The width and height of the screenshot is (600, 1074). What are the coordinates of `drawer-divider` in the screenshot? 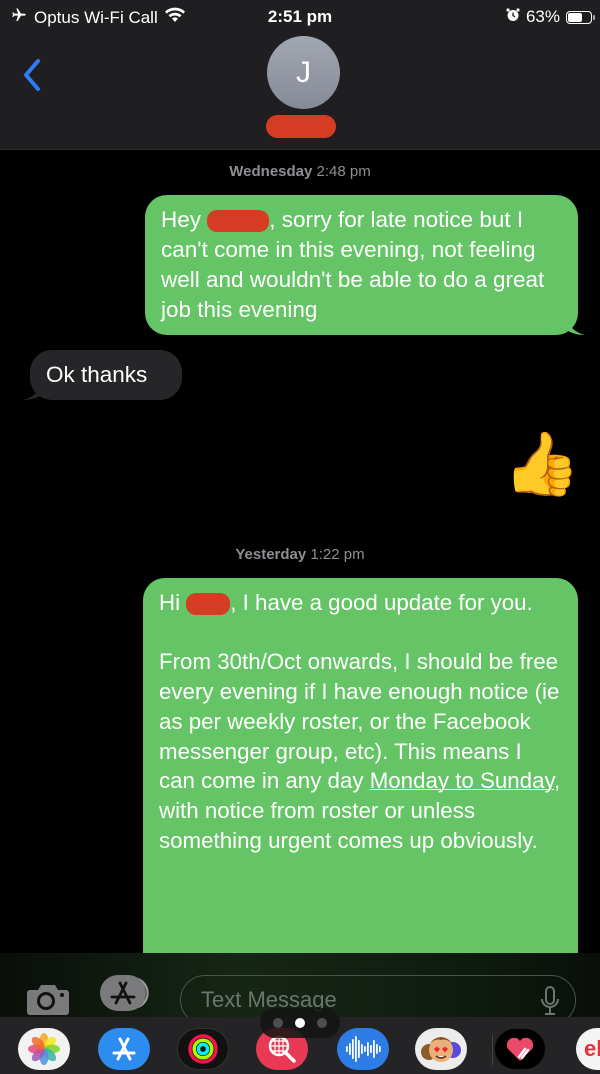 It's located at (492, 1050).